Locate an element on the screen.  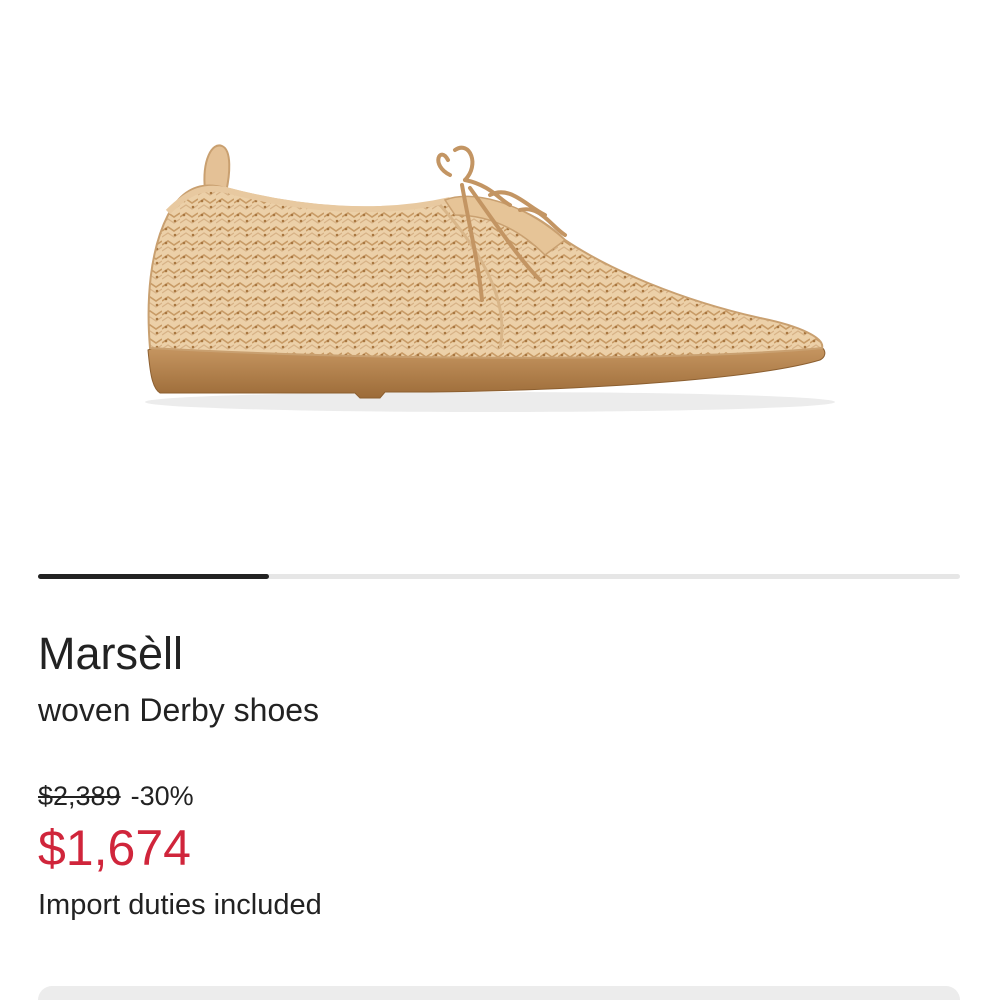
price-row: $2,389 -30% is located at coordinates (116, 796).